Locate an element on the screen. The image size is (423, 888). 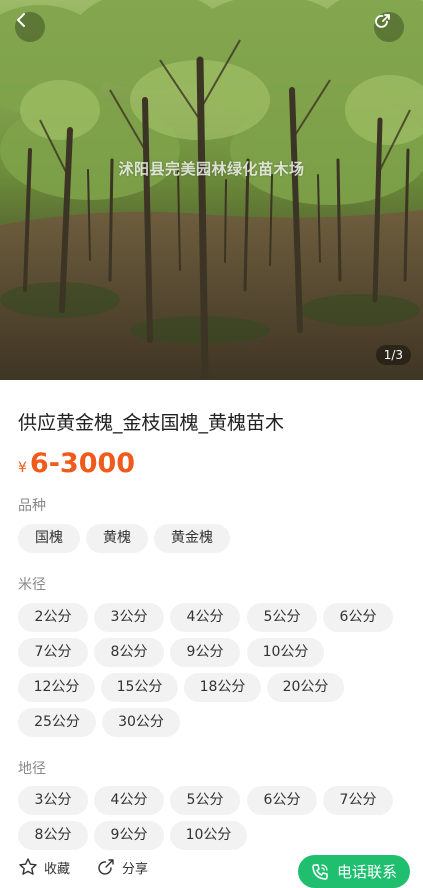
back-button is located at coordinates (30, 27).